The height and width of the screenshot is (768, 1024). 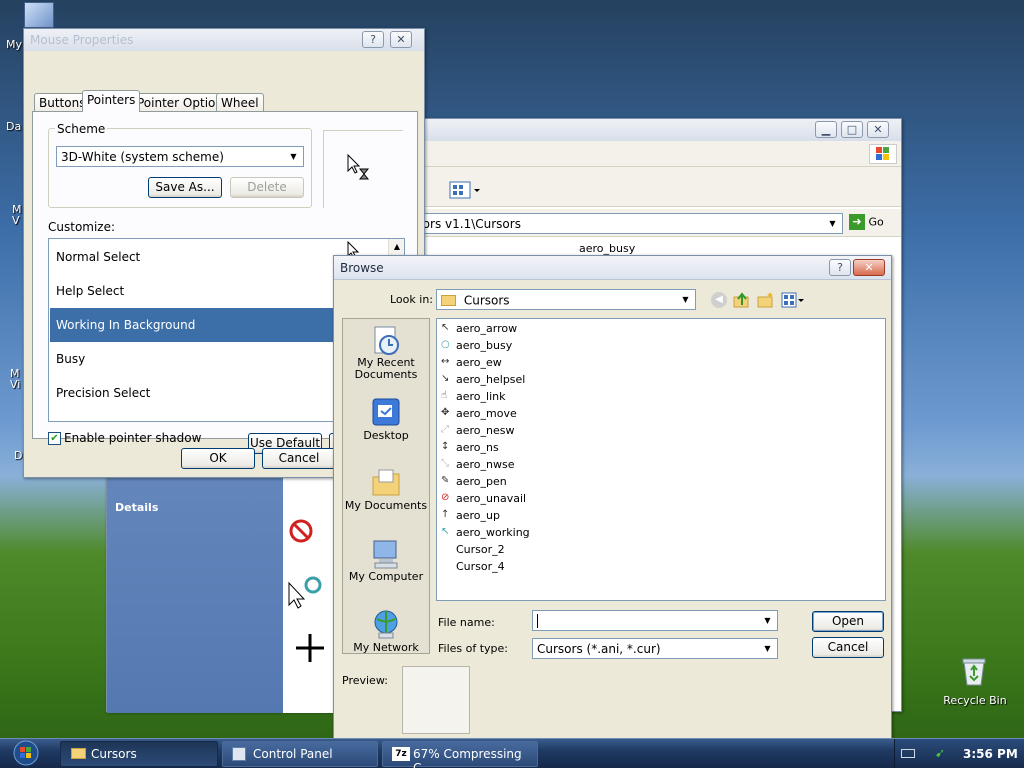 I want to click on tab-pointers: Pointers, so click(x=111, y=101).